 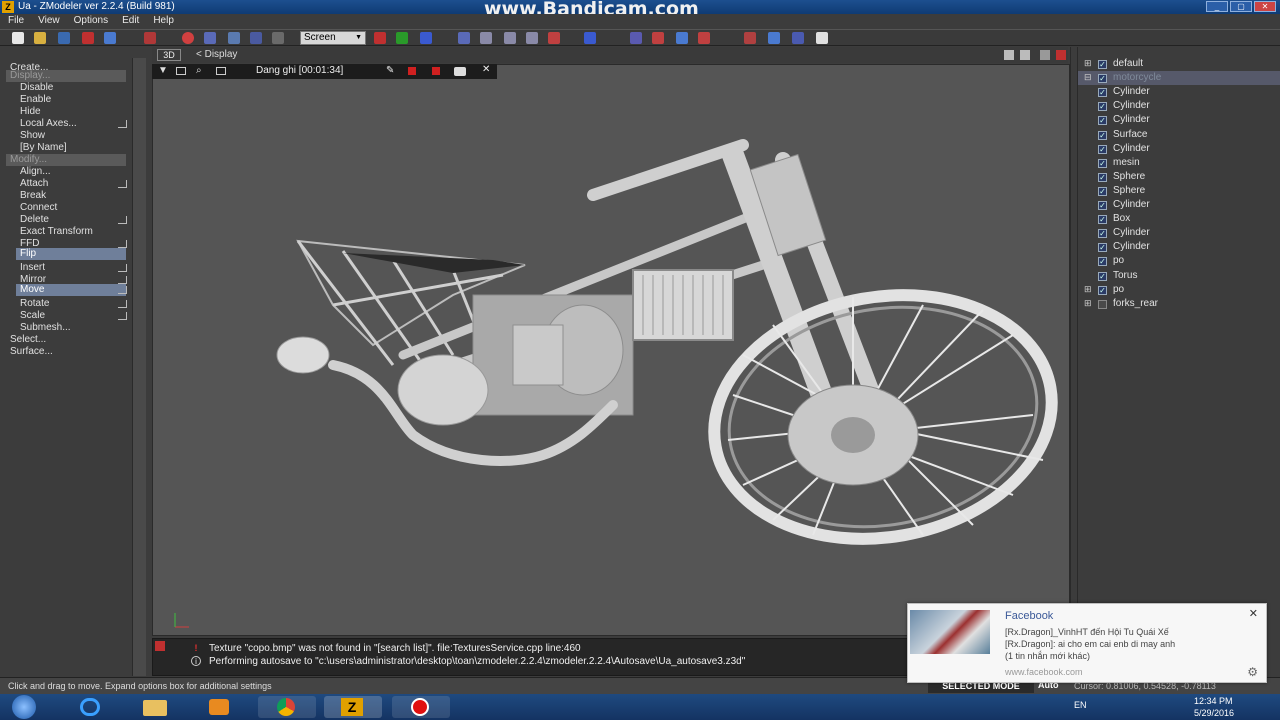 What do you see at coordinates (91, 21) in the screenshot?
I see `menu-options: Options` at bounding box center [91, 21].